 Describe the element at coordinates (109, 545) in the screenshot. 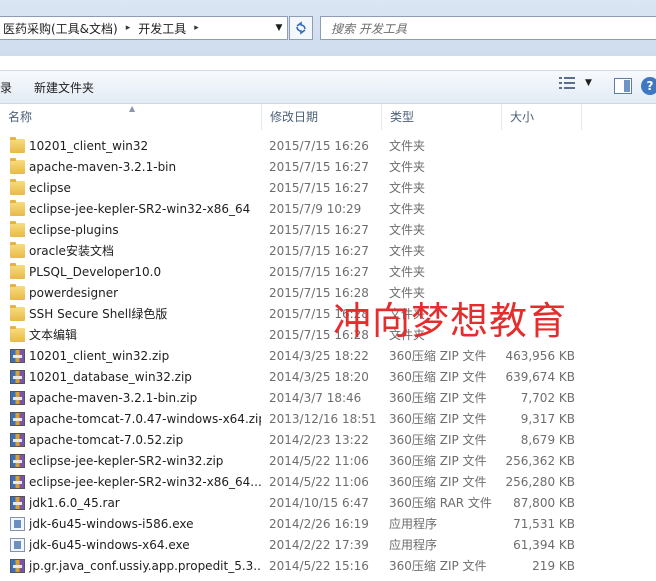

I see `file-name: jdk-6u45-windows-x64.exe` at that location.